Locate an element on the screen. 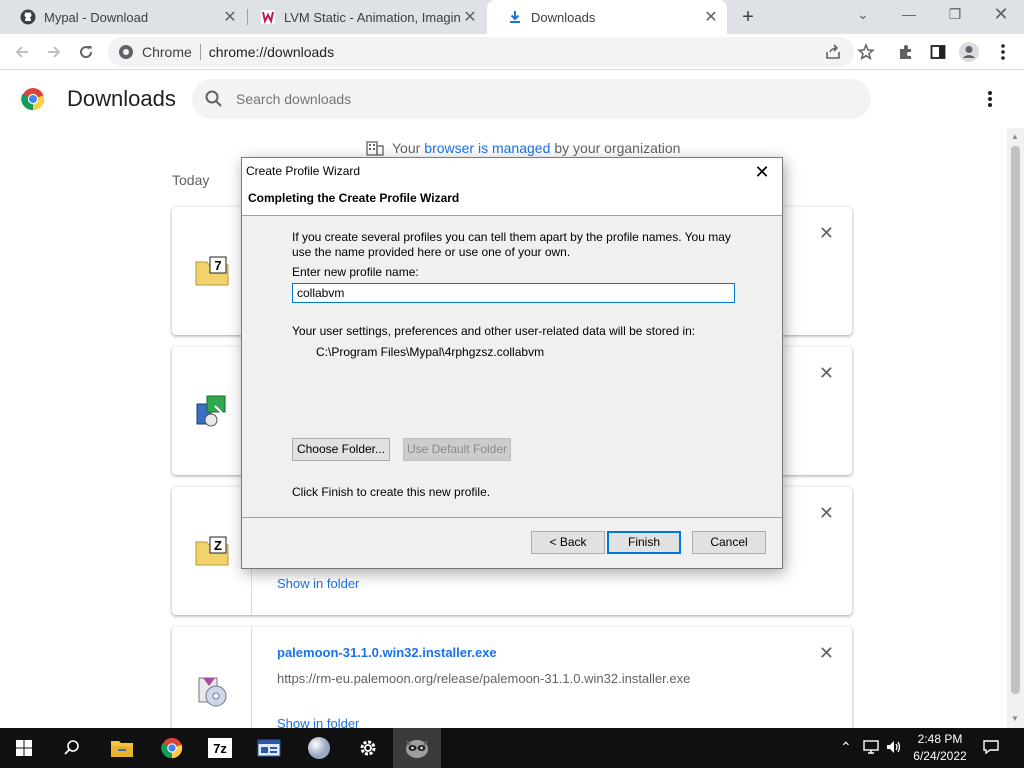 This screenshot has height=768, width=1024. system-clock: 2:48 PM 6/24/2022 is located at coordinates (940, 748).